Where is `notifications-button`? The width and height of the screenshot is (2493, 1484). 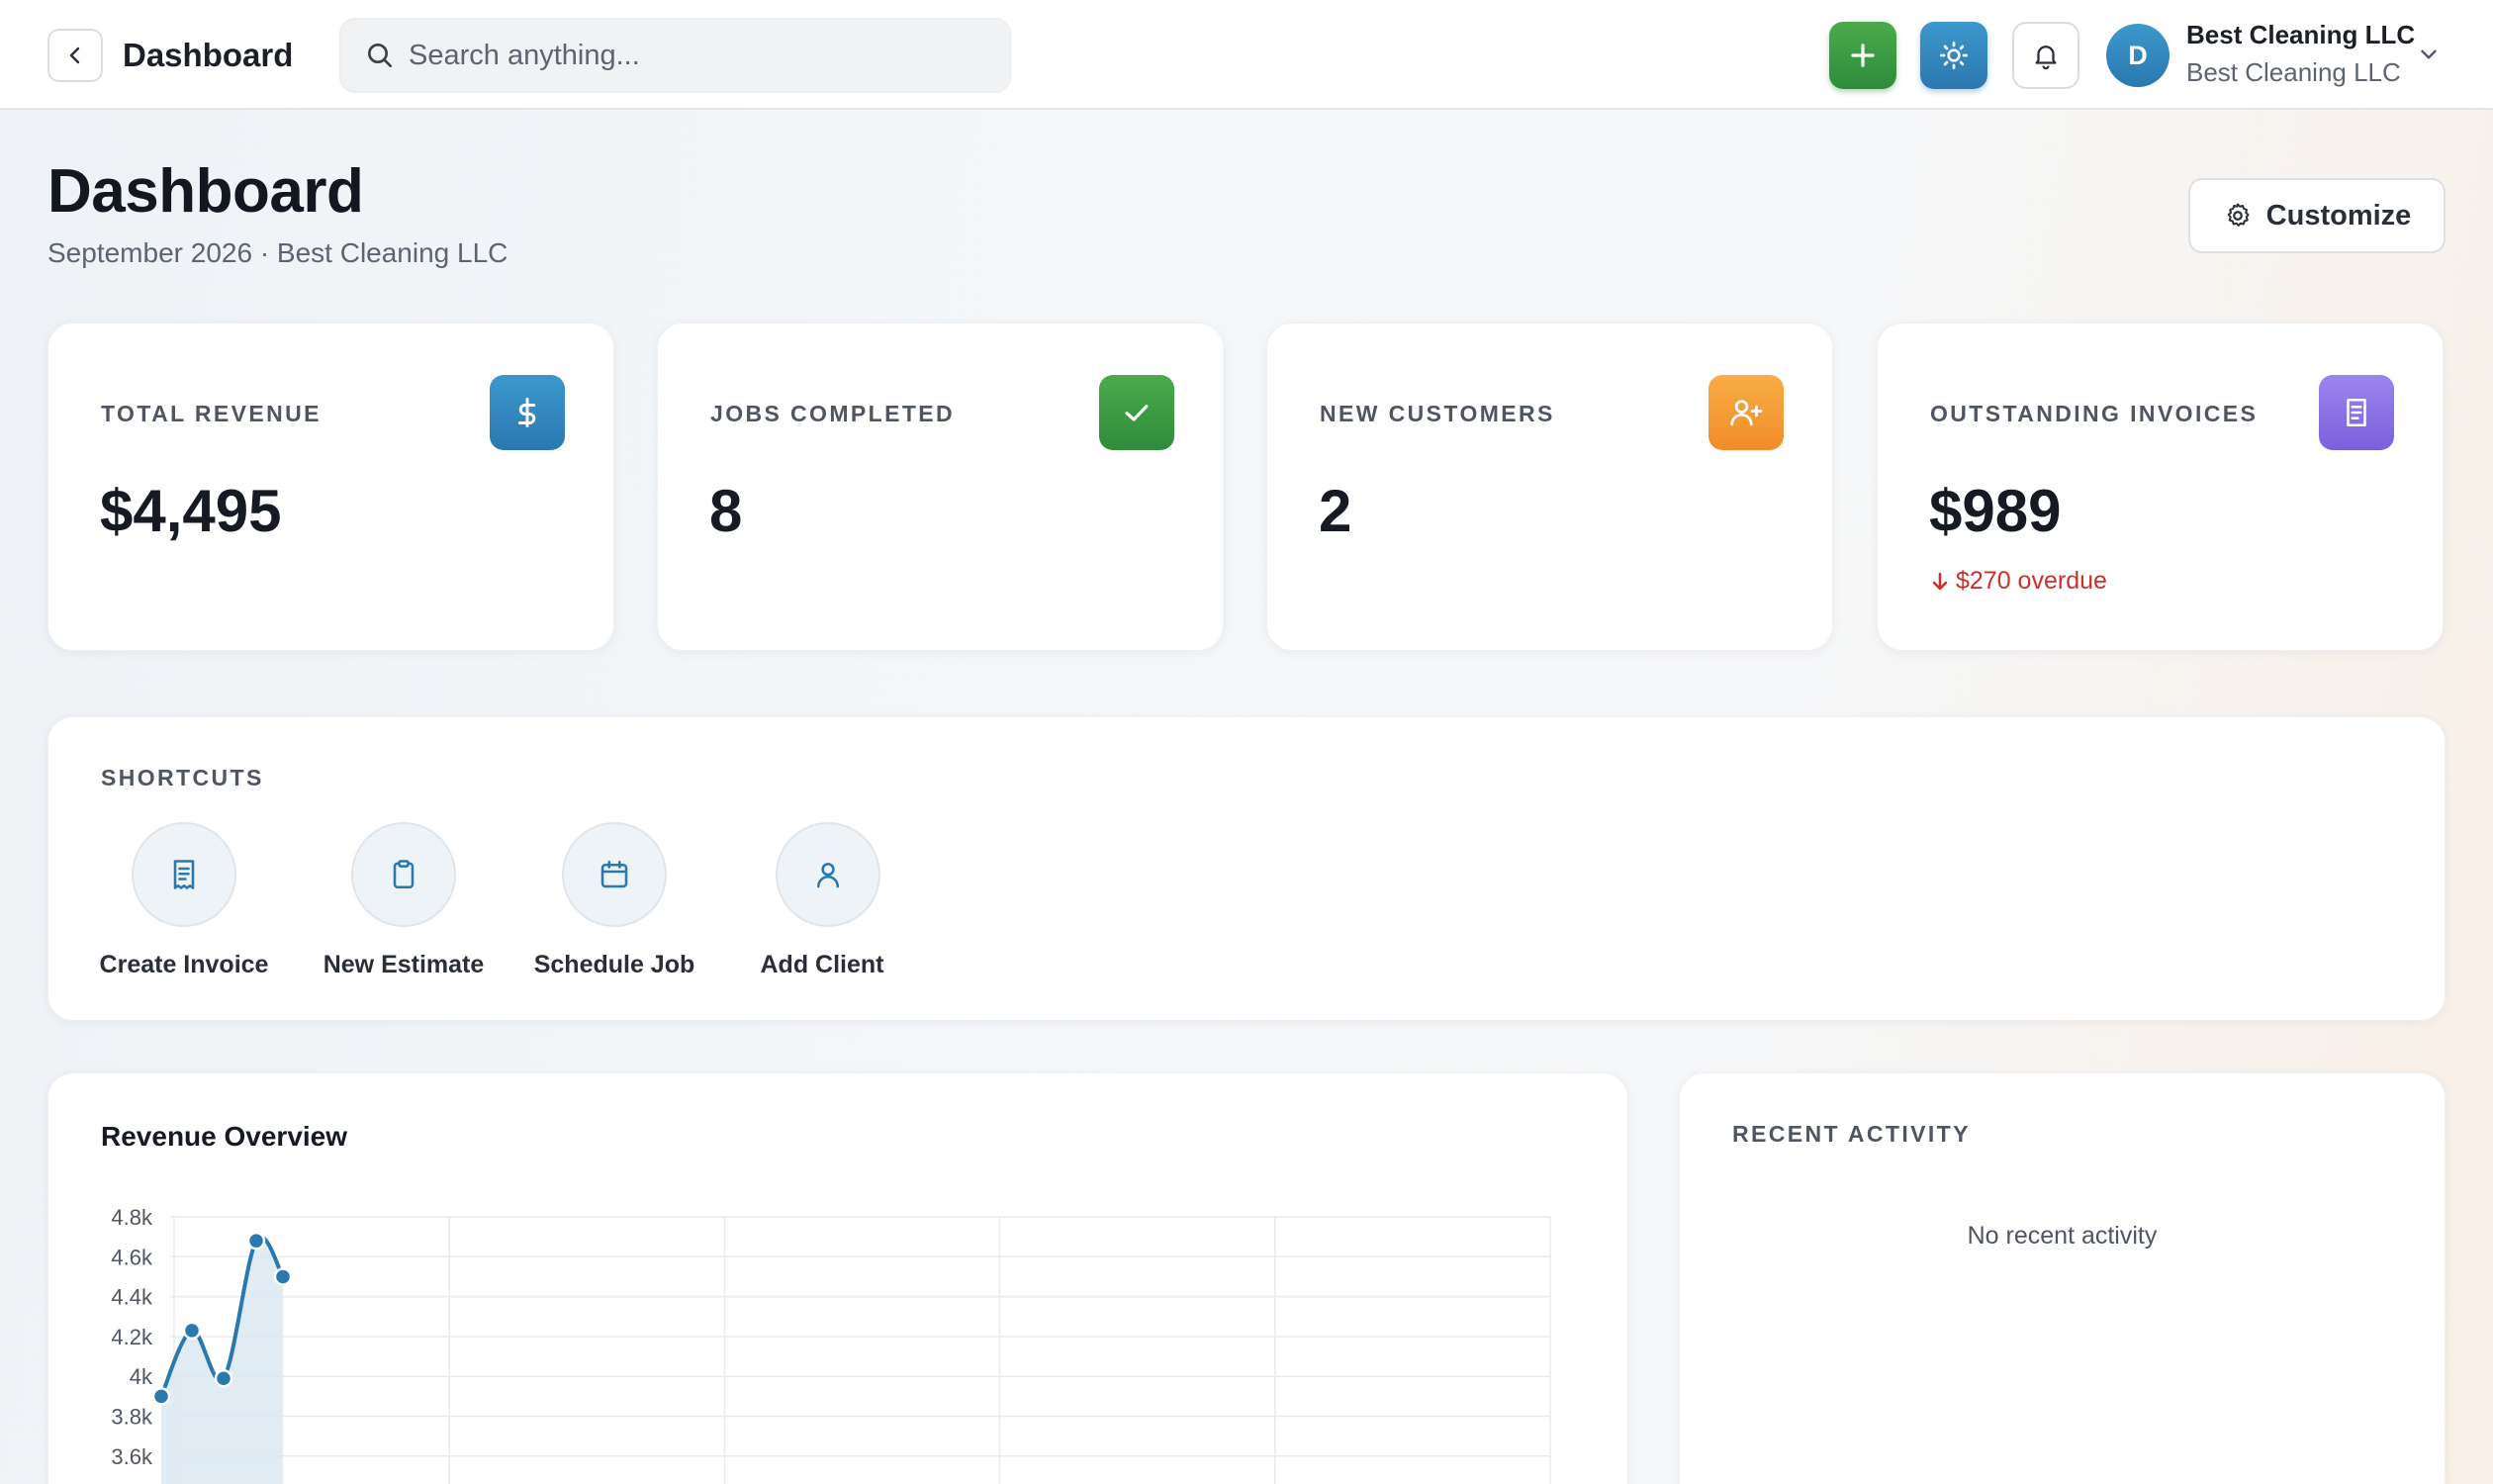 notifications-button is located at coordinates (2045, 55).